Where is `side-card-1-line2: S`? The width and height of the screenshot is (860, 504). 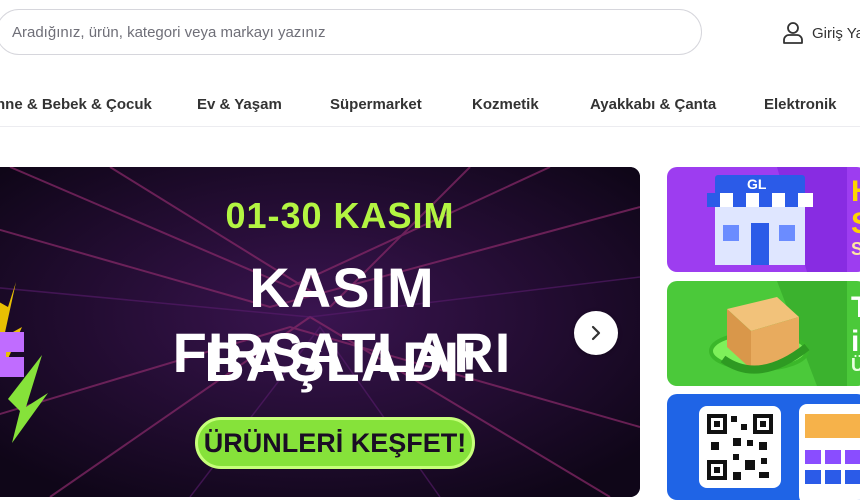
side-card-1-line2: S is located at coordinates (855, 224).